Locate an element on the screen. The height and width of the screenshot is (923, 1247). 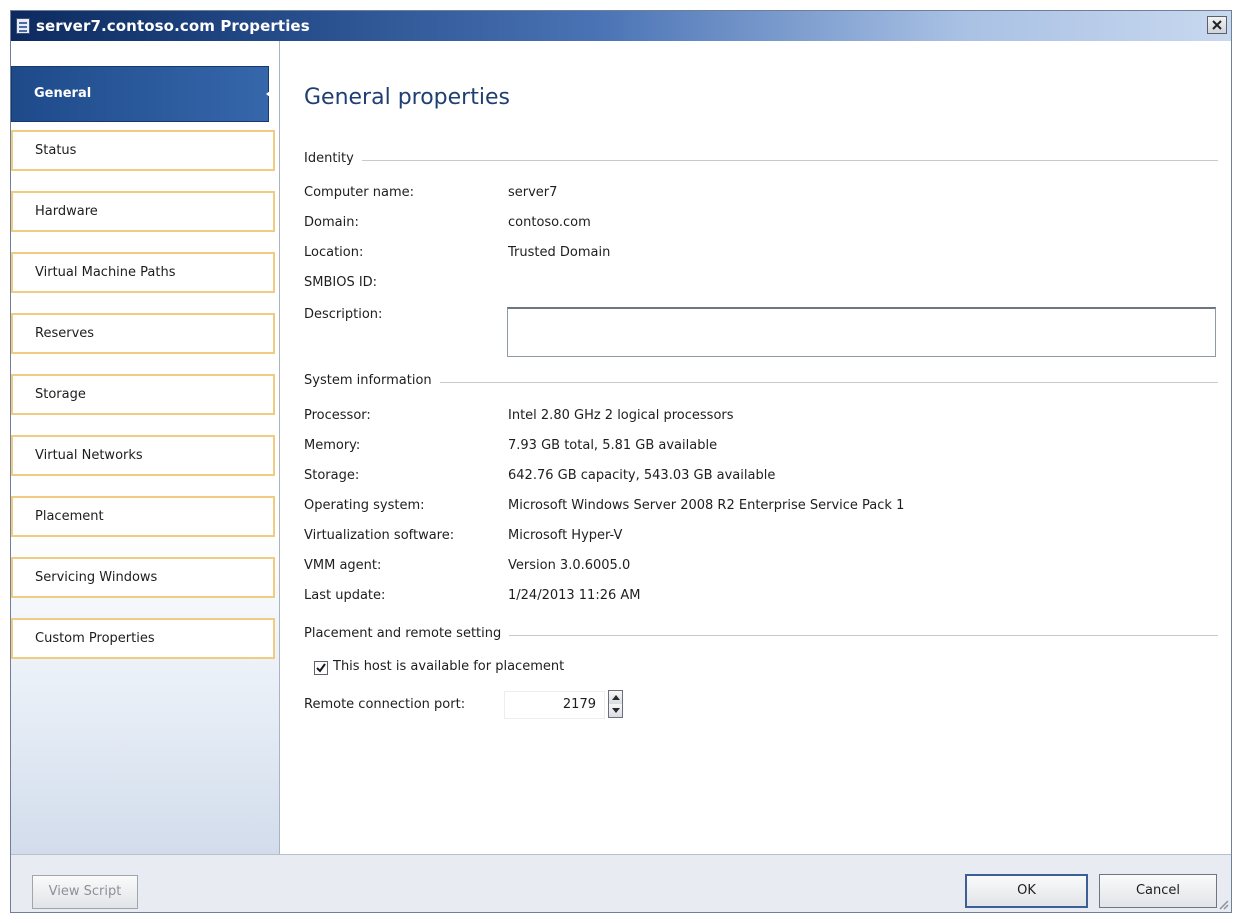
close-button is located at coordinates (1217, 25).